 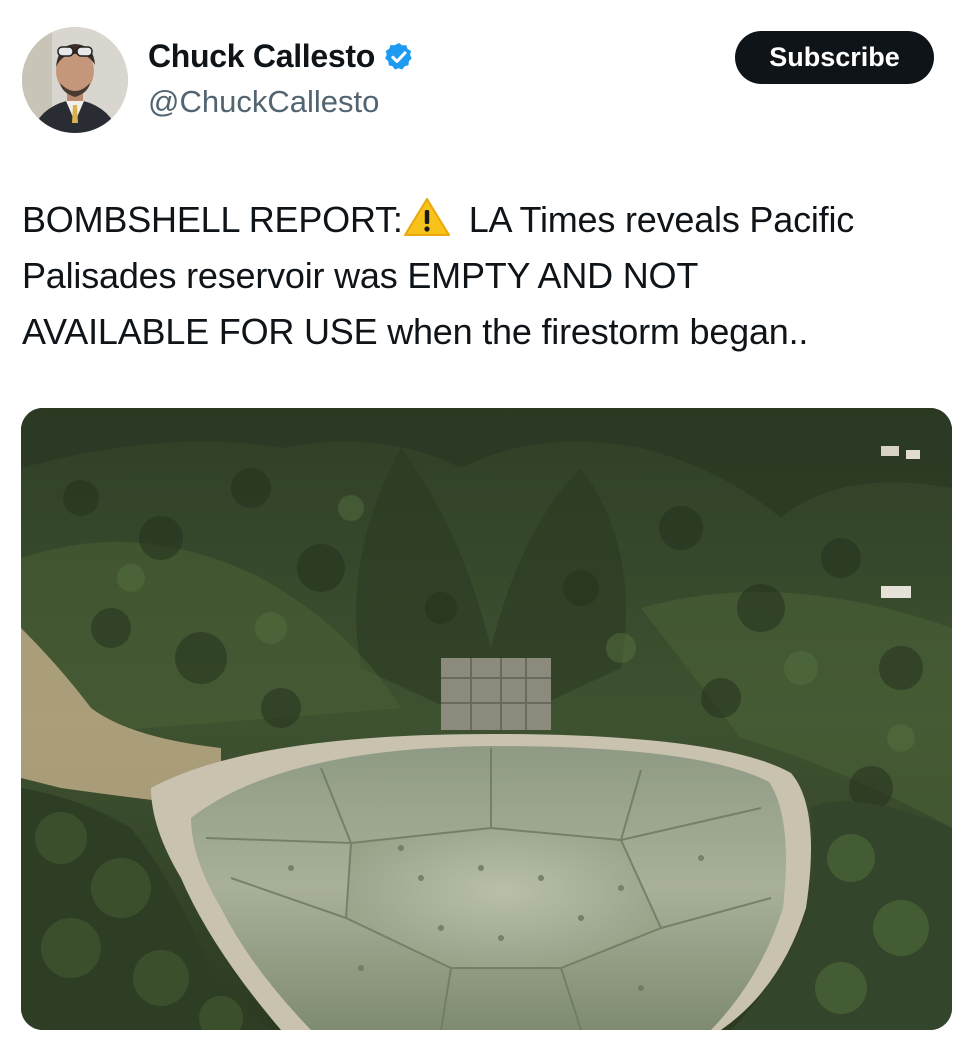 What do you see at coordinates (661, 219) in the screenshot?
I see `tweet-line-1-end: LA Times reveals Pacific` at bounding box center [661, 219].